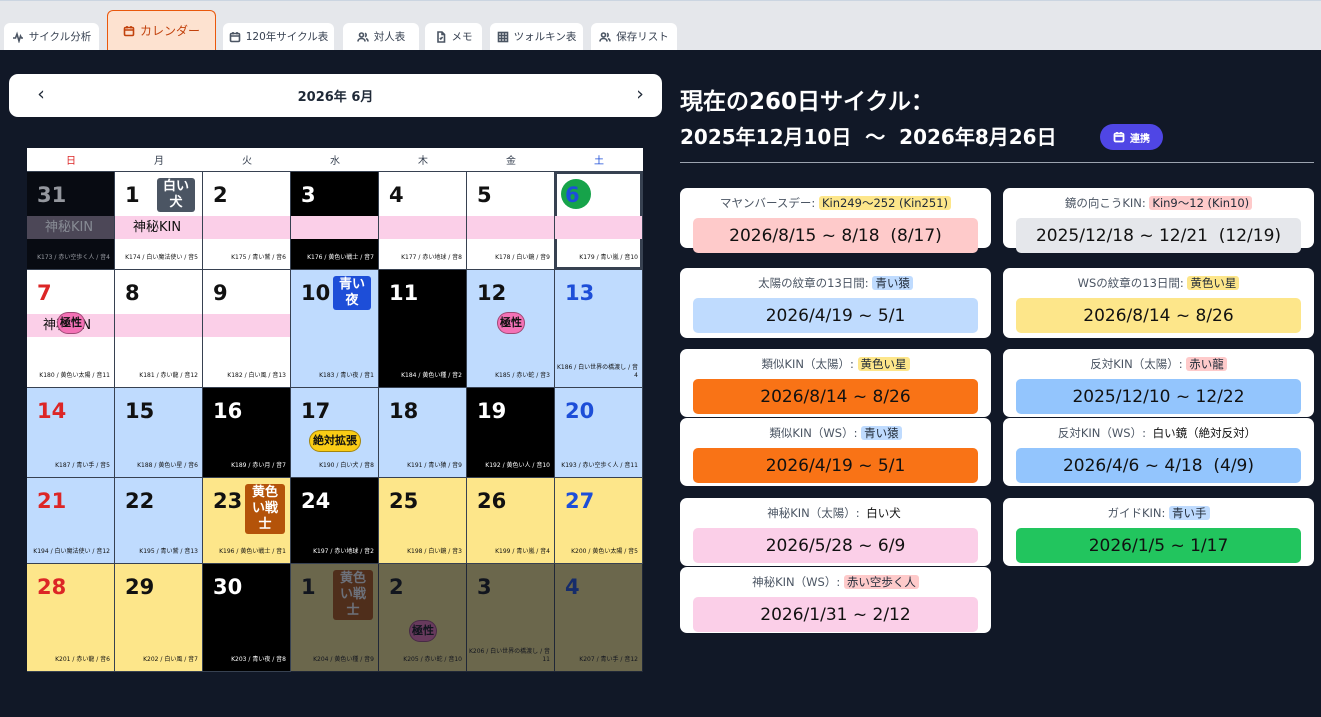 The image size is (1321, 717). Describe the element at coordinates (159, 618) in the screenshot. I see `day-cell: 29 K202 / 白い風 / 音7` at that location.